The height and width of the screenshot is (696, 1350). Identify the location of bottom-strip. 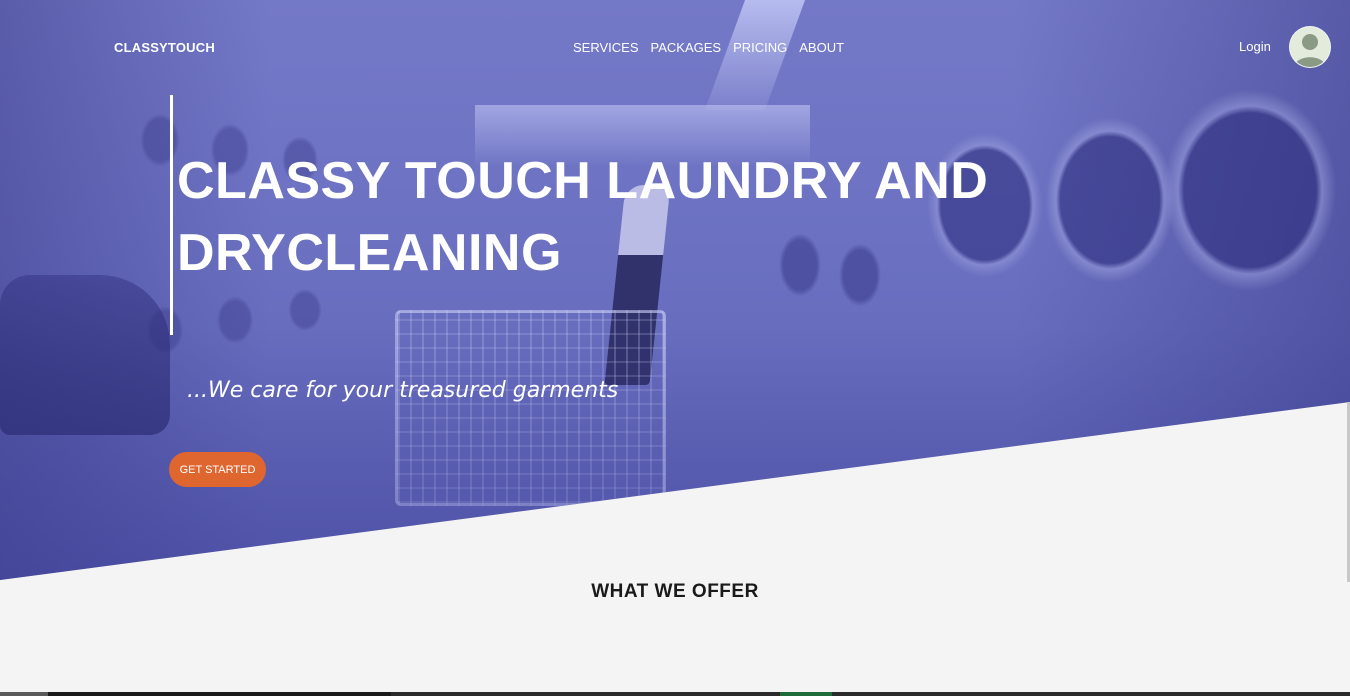
(675, 694).